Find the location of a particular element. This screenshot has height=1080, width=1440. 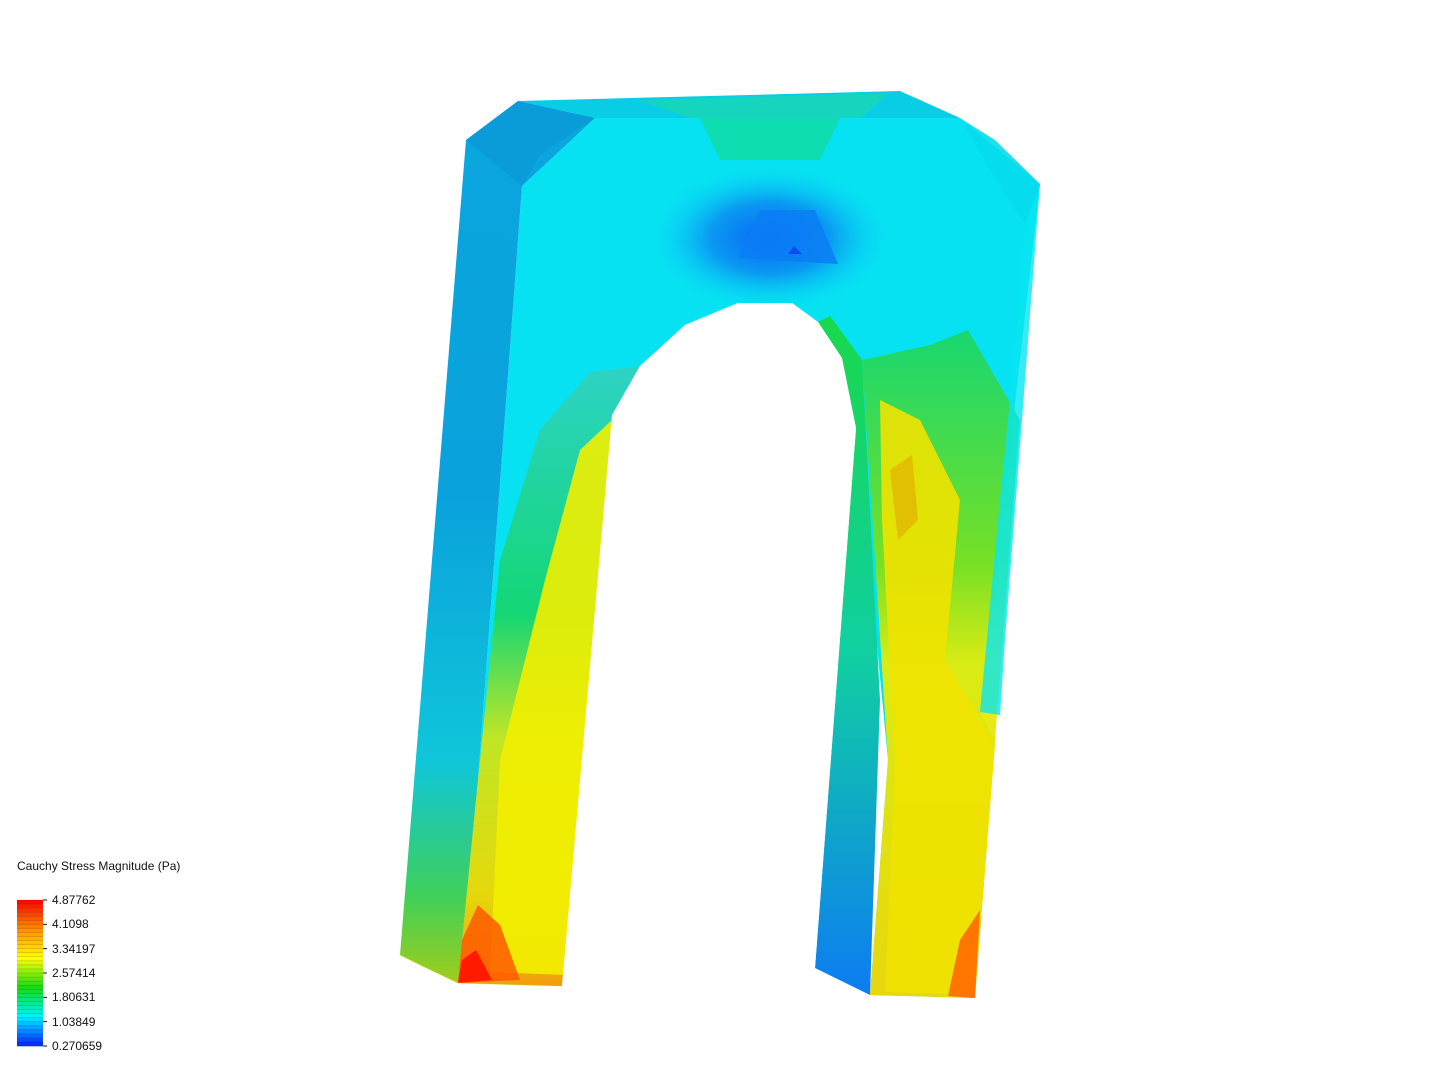

legend-tick-label: 4.1098 is located at coordinates (70, 924).